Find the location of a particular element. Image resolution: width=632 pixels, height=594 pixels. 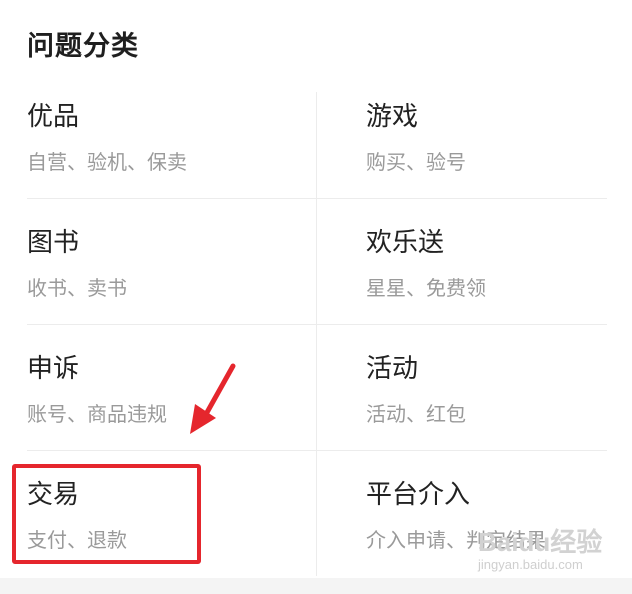

category-name: 欢乐送 is located at coordinates (405, 243).